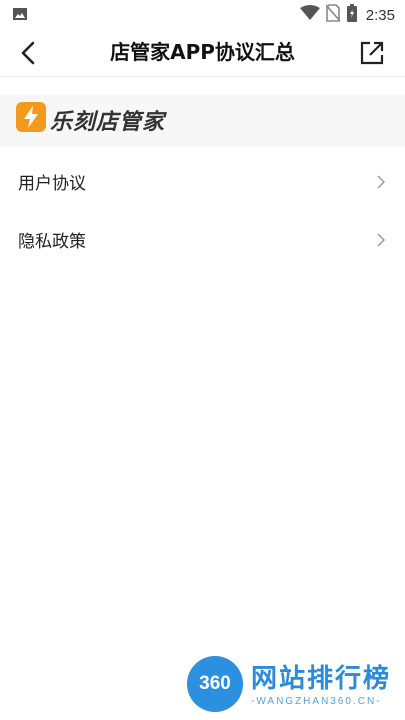 The image size is (405, 720). Describe the element at coordinates (352, 15) in the screenshot. I see `battery-icon` at that location.